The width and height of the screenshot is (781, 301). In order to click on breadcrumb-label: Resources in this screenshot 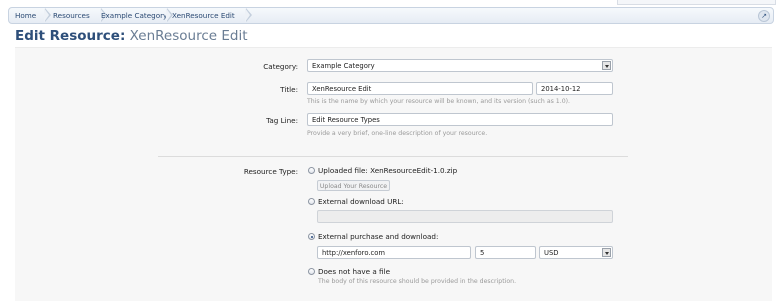, I will do `click(71, 15)`.